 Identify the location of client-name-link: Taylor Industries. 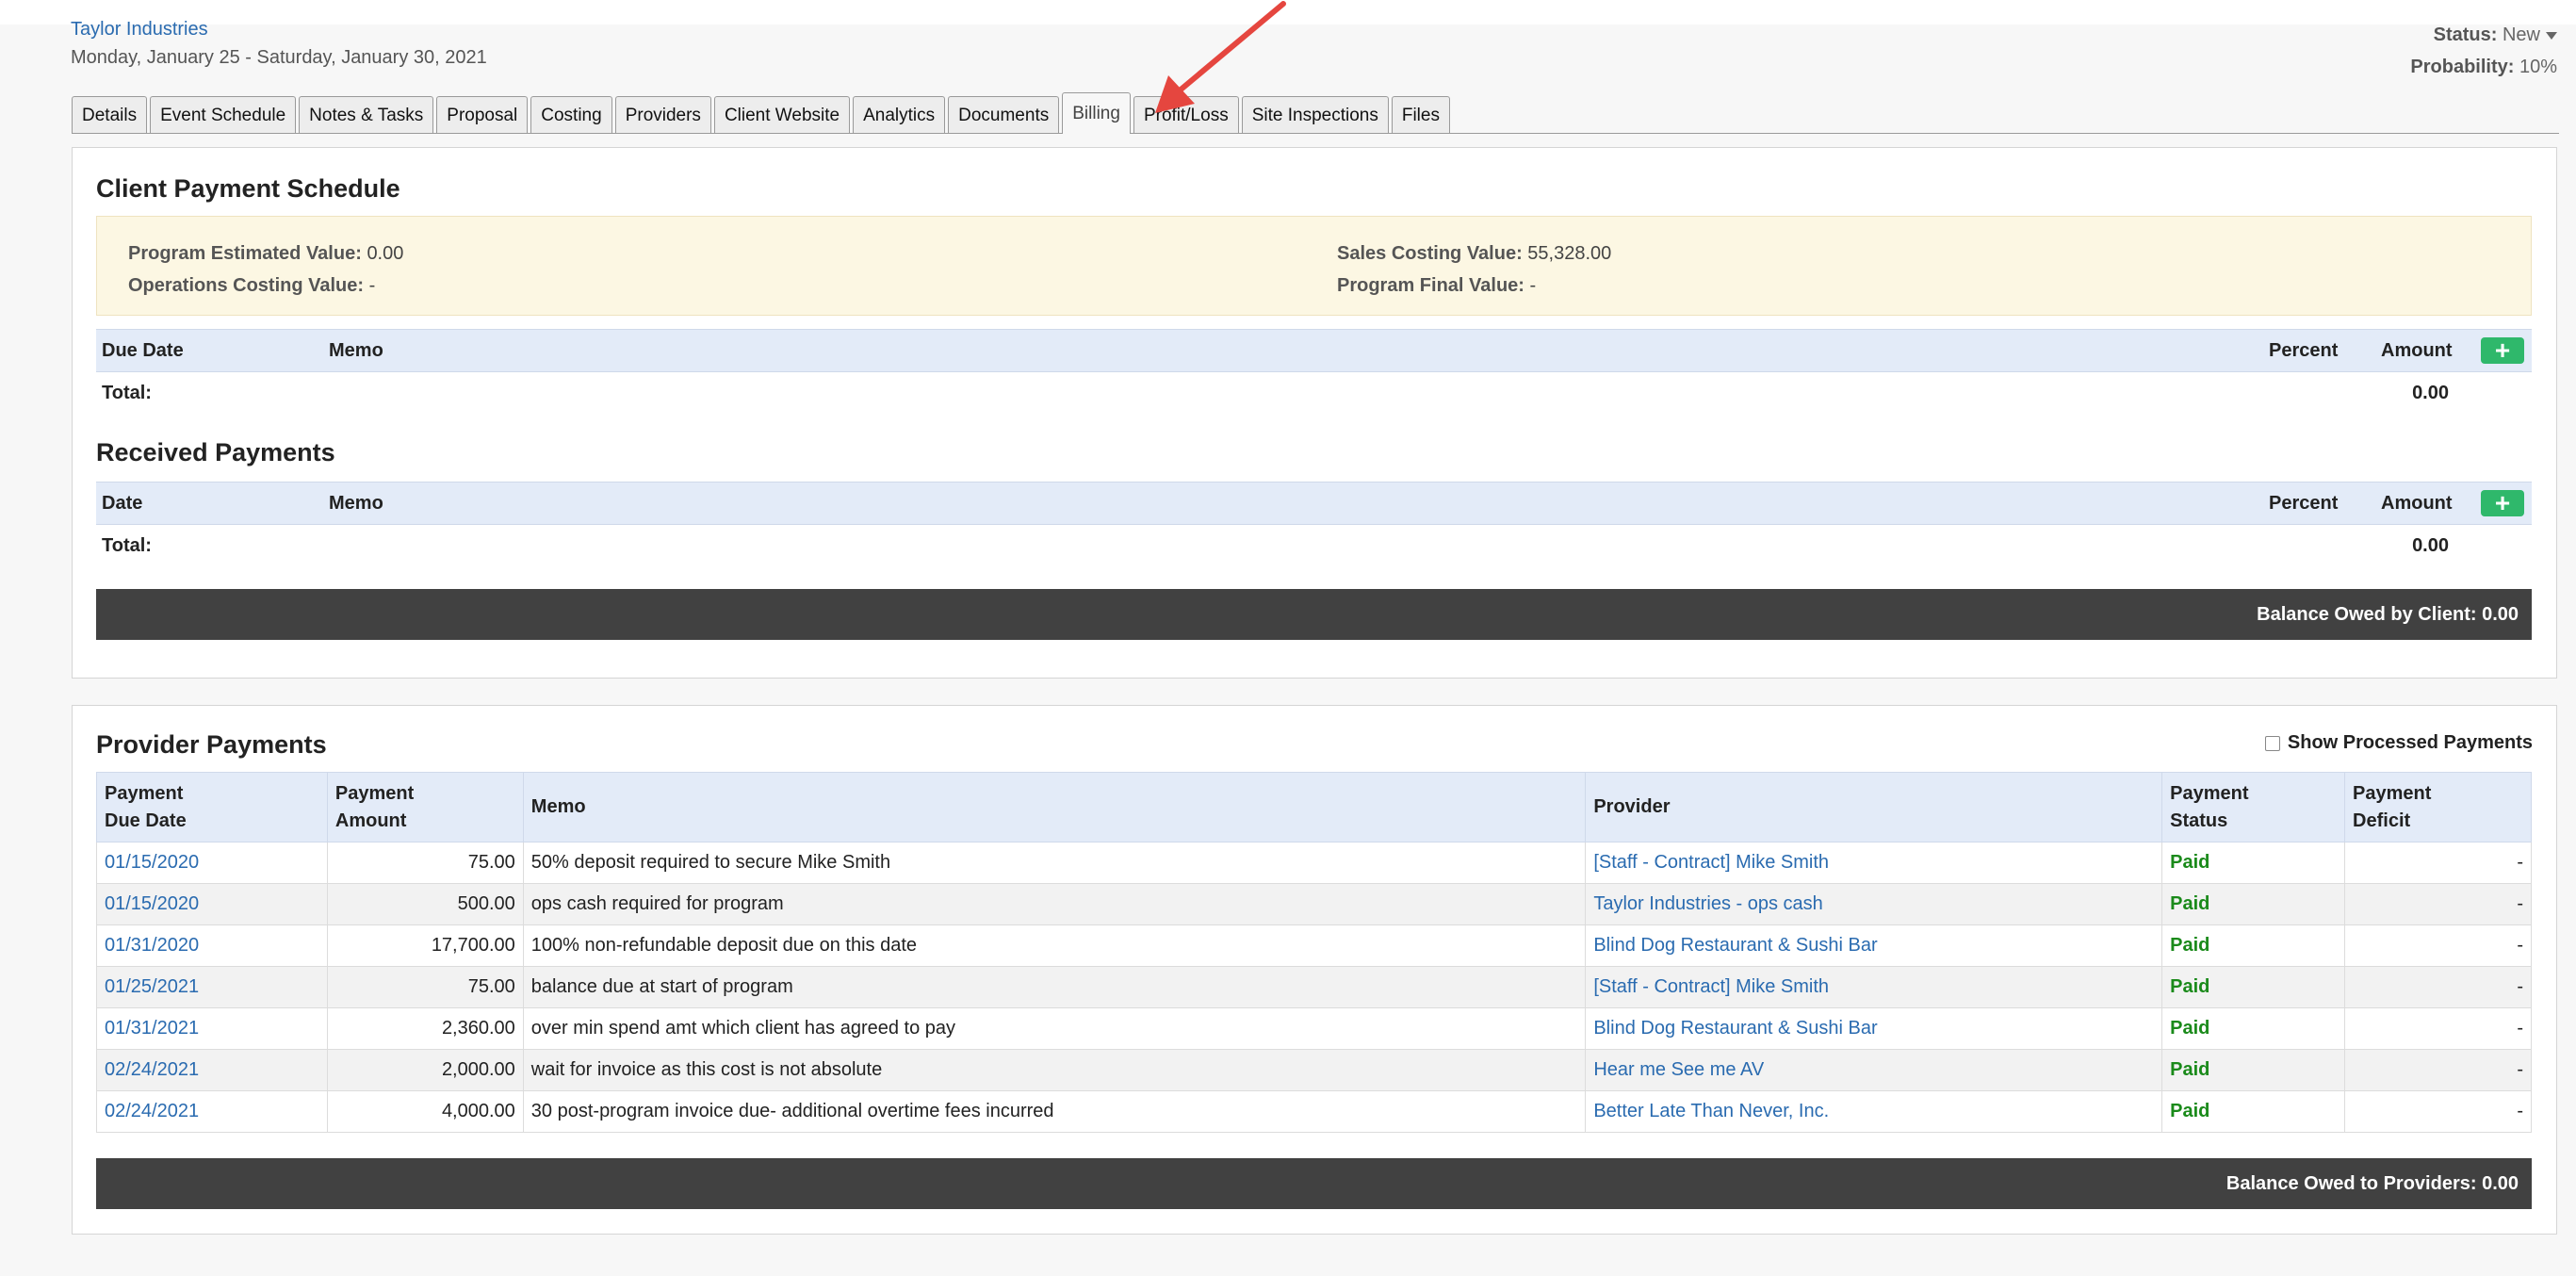
(139, 30).